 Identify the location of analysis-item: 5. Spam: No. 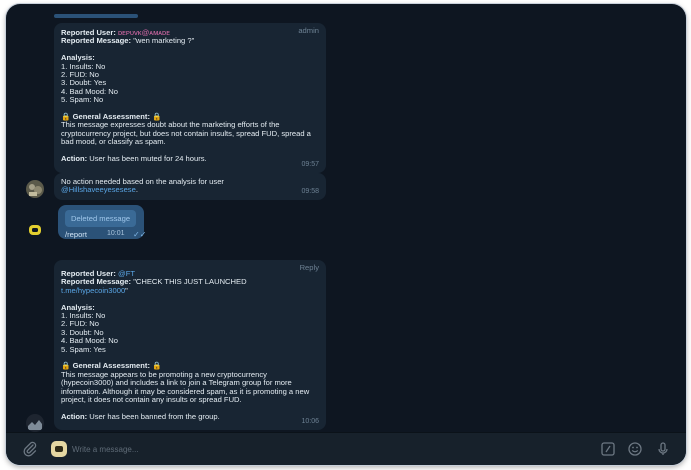
(82, 100).